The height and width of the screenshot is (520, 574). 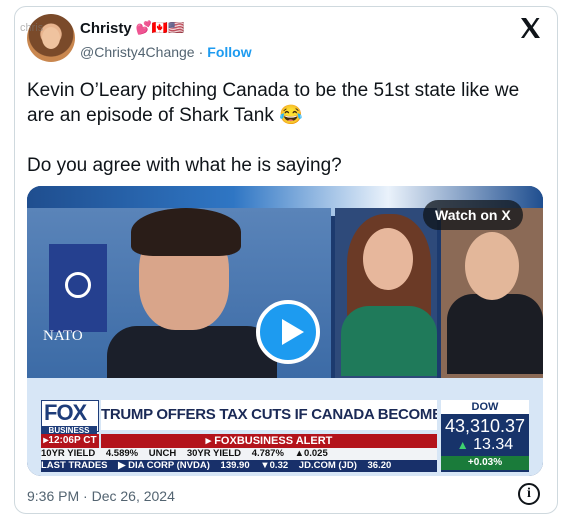 What do you see at coordinates (122, 453) in the screenshot?
I see `ticker-item: 4.589%` at bounding box center [122, 453].